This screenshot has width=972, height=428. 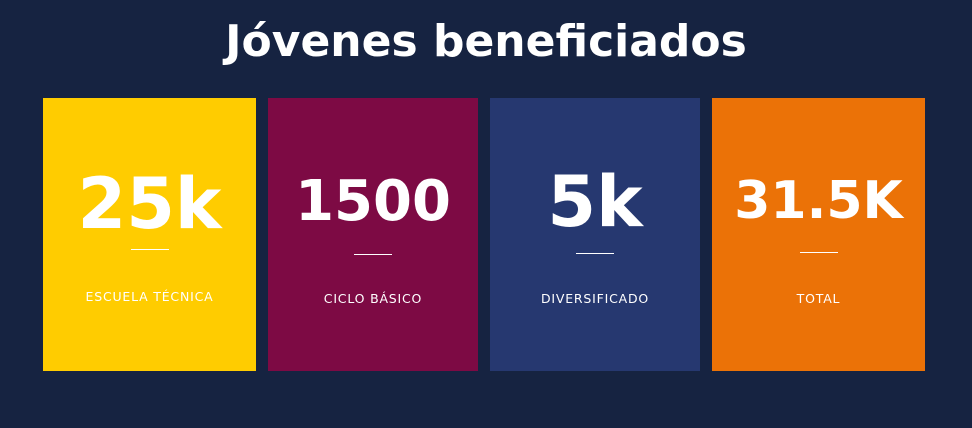 What do you see at coordinates (149, 296) in the screenshot?
I see `stat-label: ESCUELA TÉCNICA` at bounding box center [149, 296].